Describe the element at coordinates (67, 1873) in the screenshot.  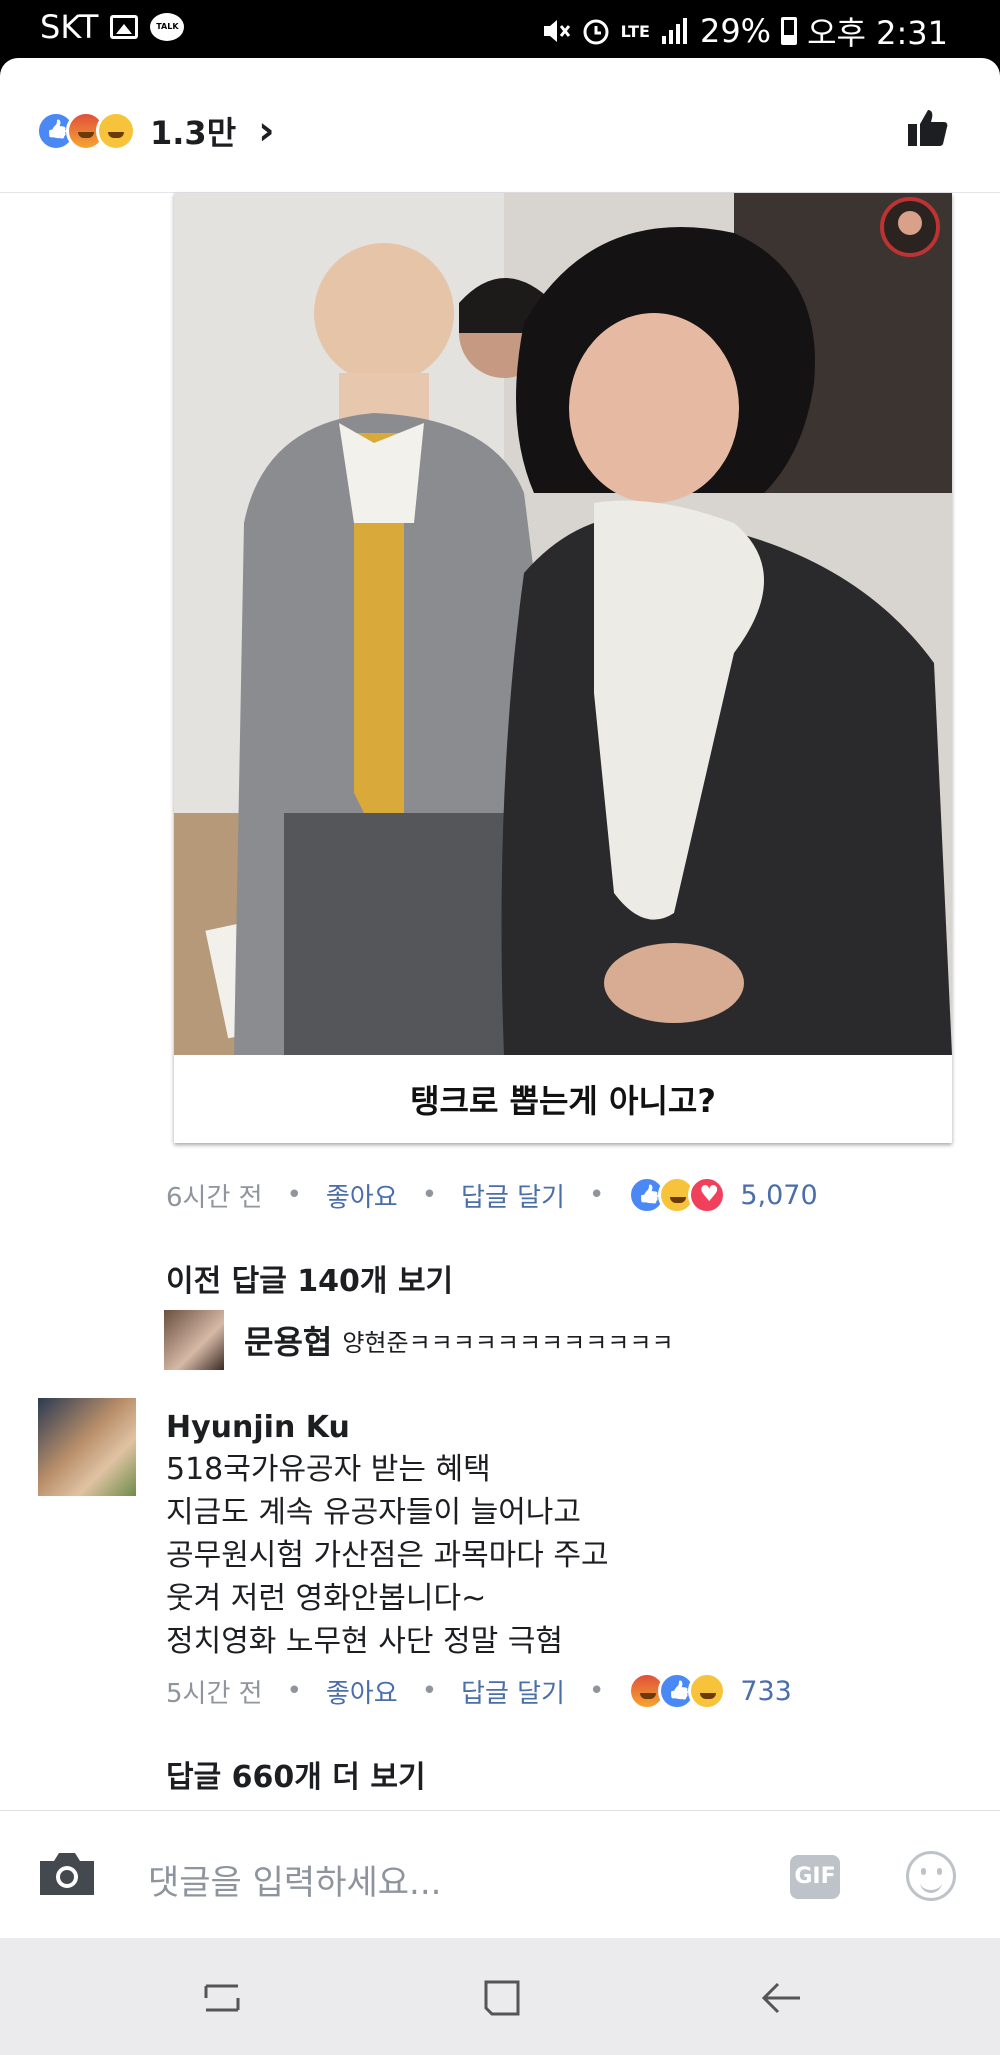
I see `camera-icon` at that location.